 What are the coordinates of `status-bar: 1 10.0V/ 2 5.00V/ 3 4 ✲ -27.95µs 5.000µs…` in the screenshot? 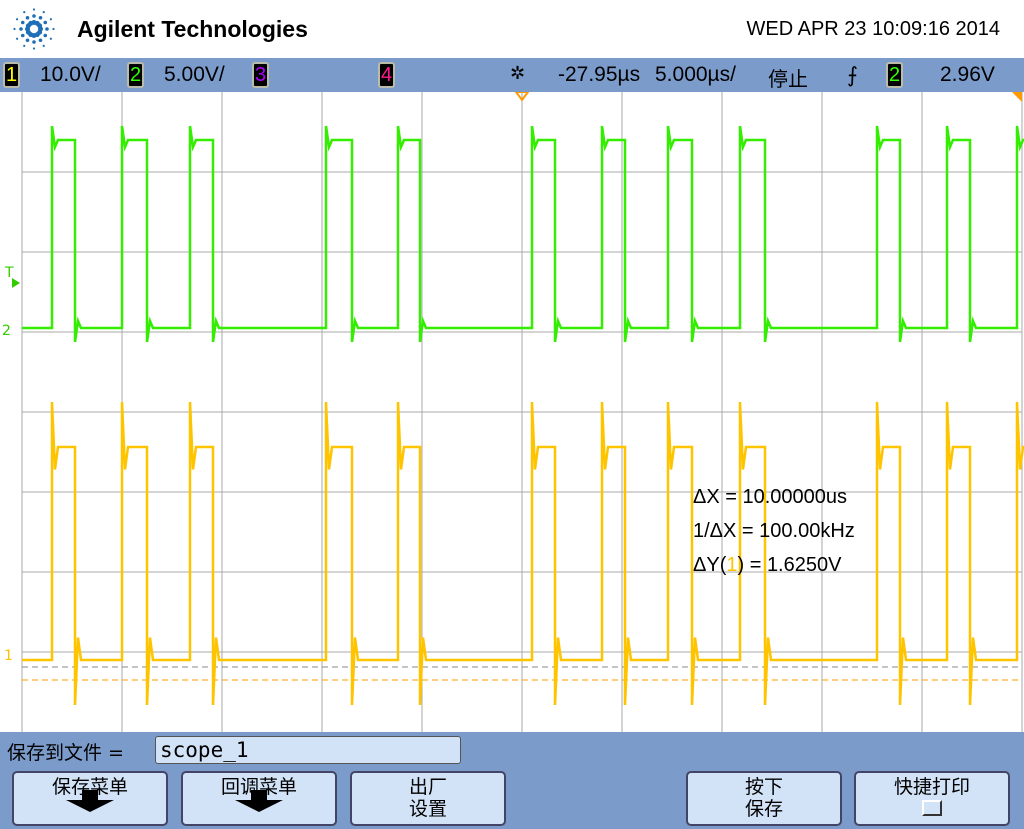 It's located at (512, 75).